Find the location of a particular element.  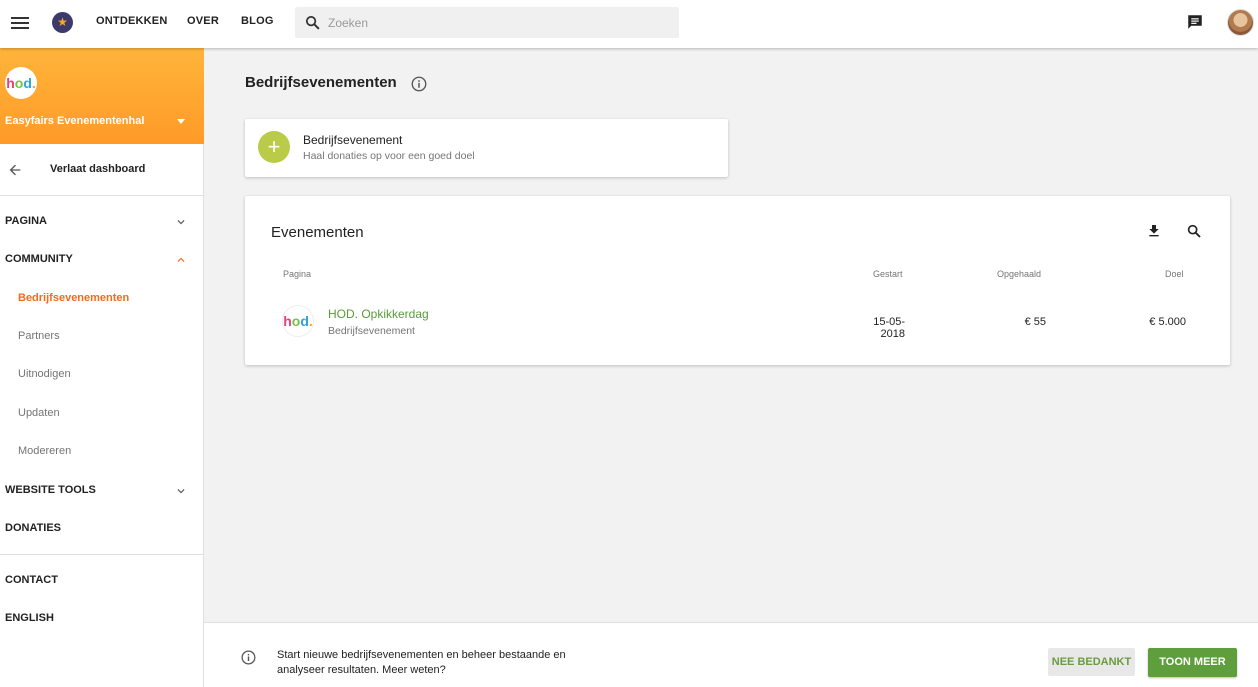

search-bar is located at coordinates (487, 22).